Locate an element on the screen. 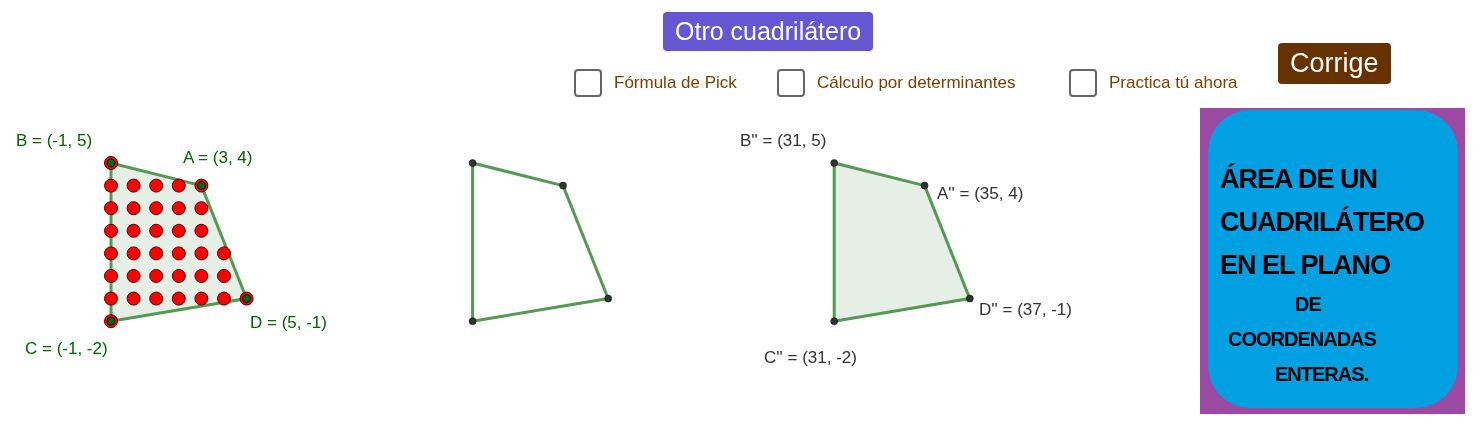 Image resolution: width=1479 pixels, height=436 pixels. checkbox-label: Cálculo por determinantes is located at coordinates (916, 83).